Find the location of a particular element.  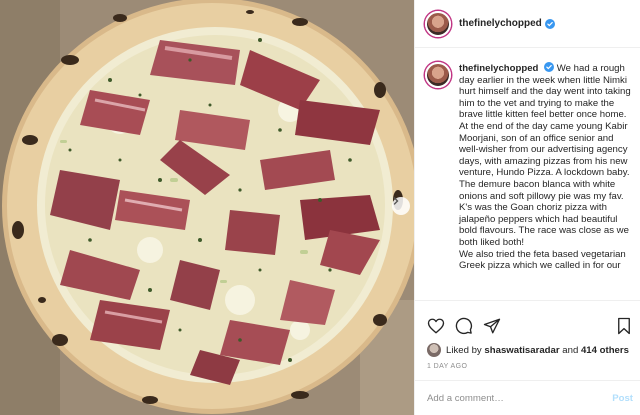

liker-avatar is located at coordinates (434, 350).